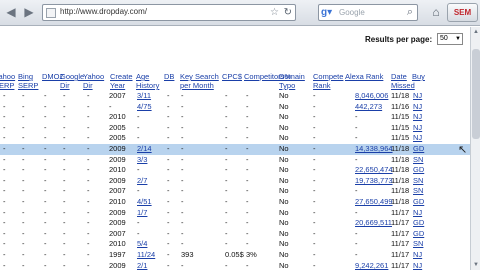 This screenshot has width=480, height=271. What do you see at coordinates (29, 81) in the screenshot?
I see `column-header: Bing SERP` at bounding box center [29, 81].